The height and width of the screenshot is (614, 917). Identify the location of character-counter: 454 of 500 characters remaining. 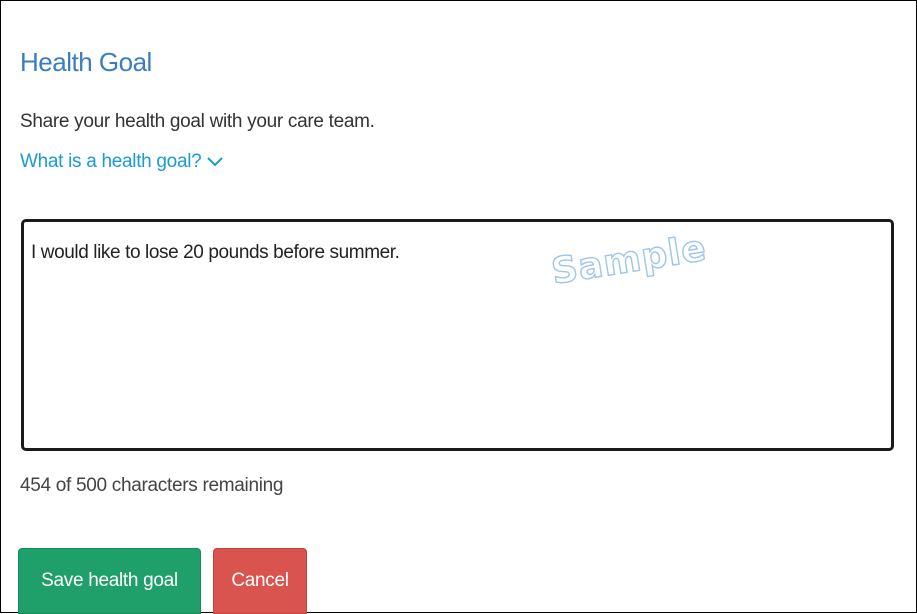
(152, 485).